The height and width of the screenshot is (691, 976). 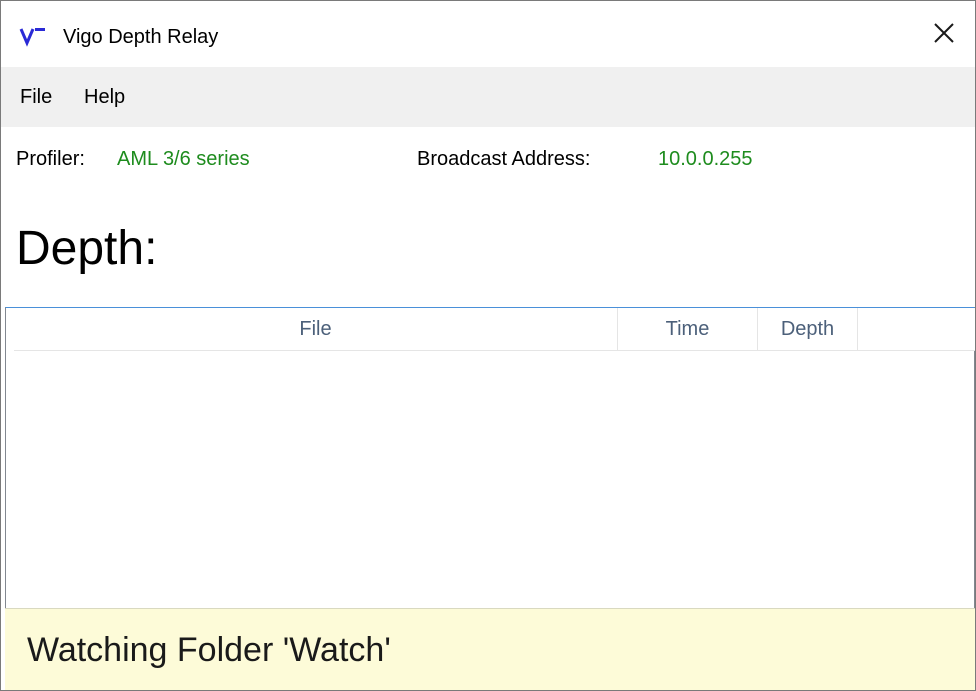 I want to click on broadcast-address-value: 10.0.0.255, so click(x=705, y=159).